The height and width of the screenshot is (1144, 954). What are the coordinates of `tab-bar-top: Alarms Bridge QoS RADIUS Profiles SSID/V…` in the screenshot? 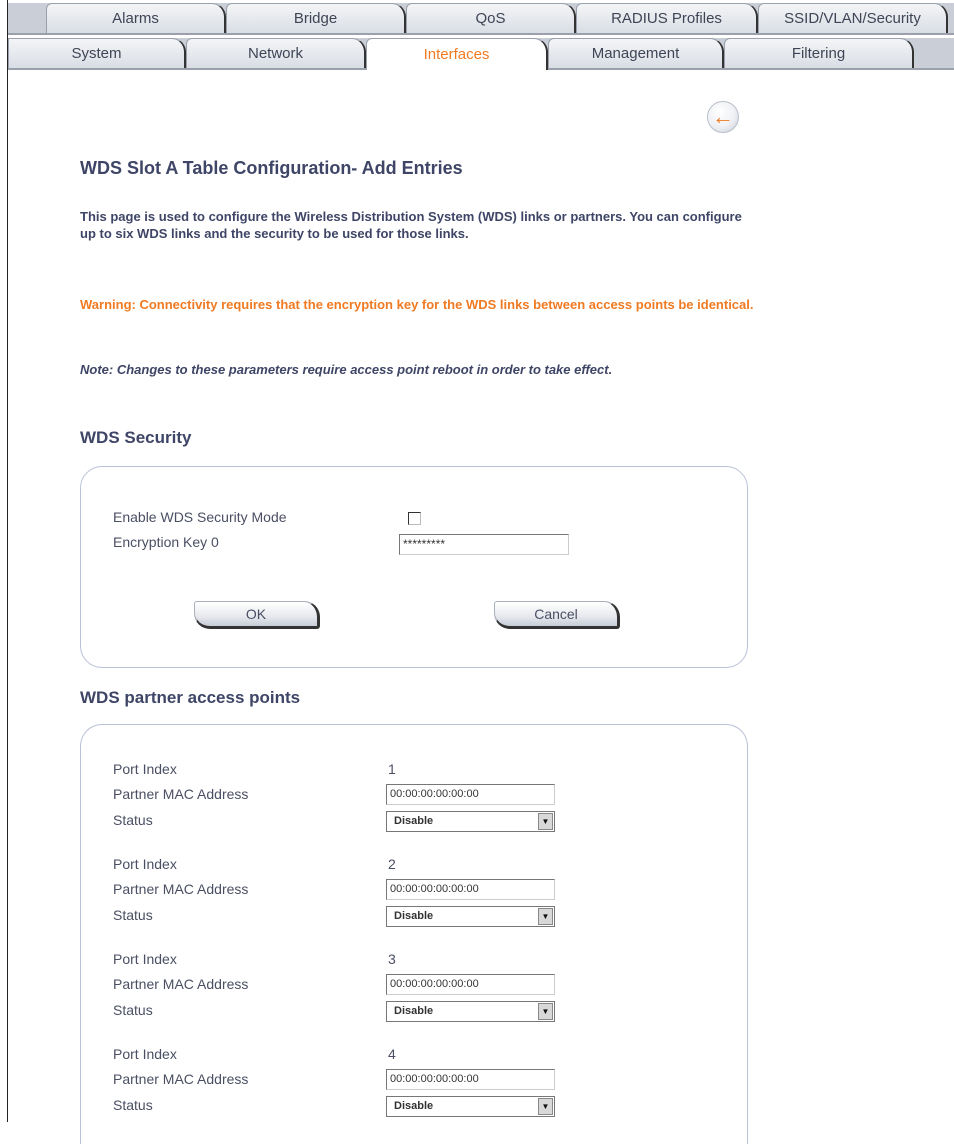 It's located at (481, 19).